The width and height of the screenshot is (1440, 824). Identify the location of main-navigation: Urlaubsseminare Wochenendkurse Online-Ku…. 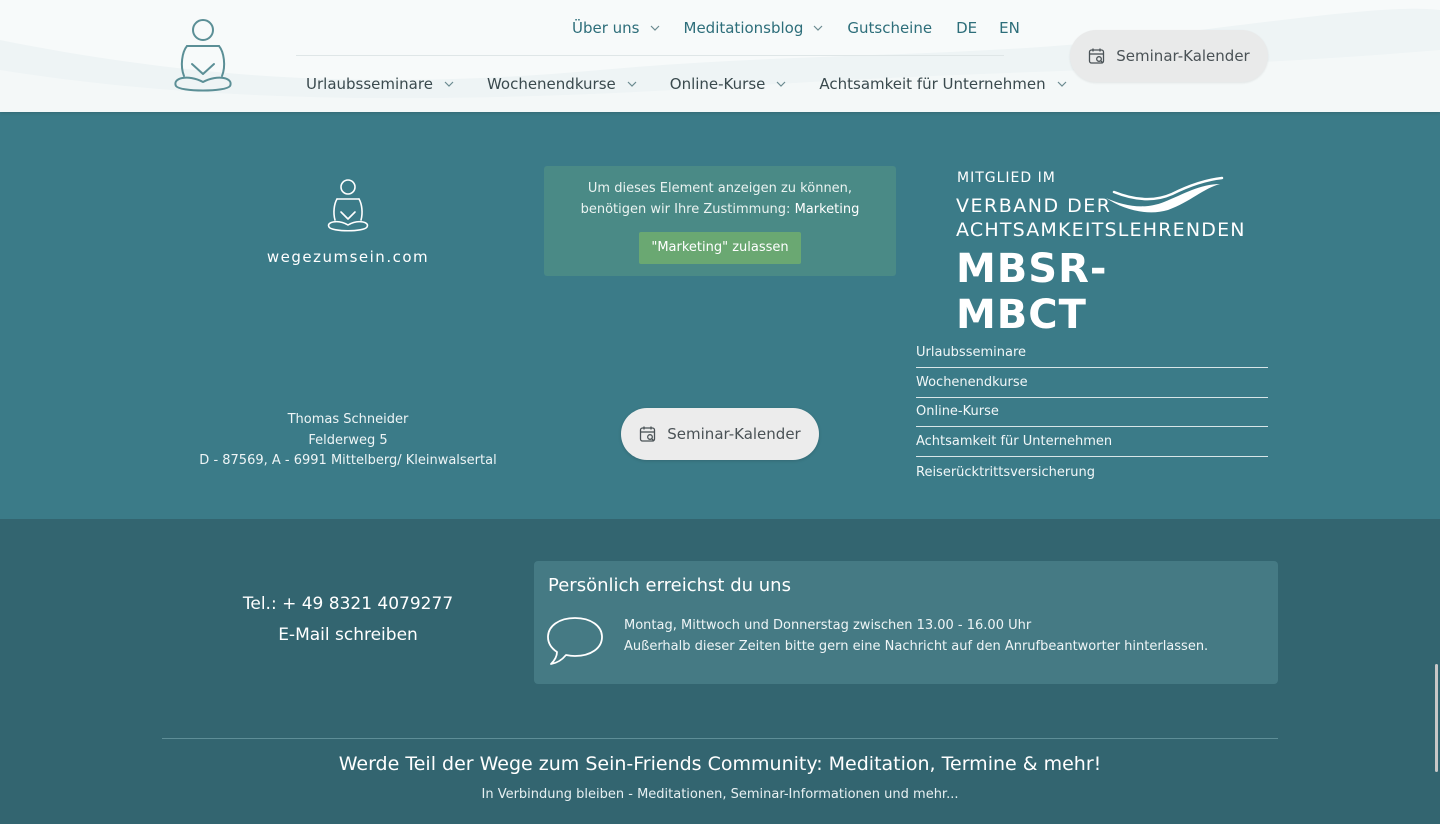
(703, 84).